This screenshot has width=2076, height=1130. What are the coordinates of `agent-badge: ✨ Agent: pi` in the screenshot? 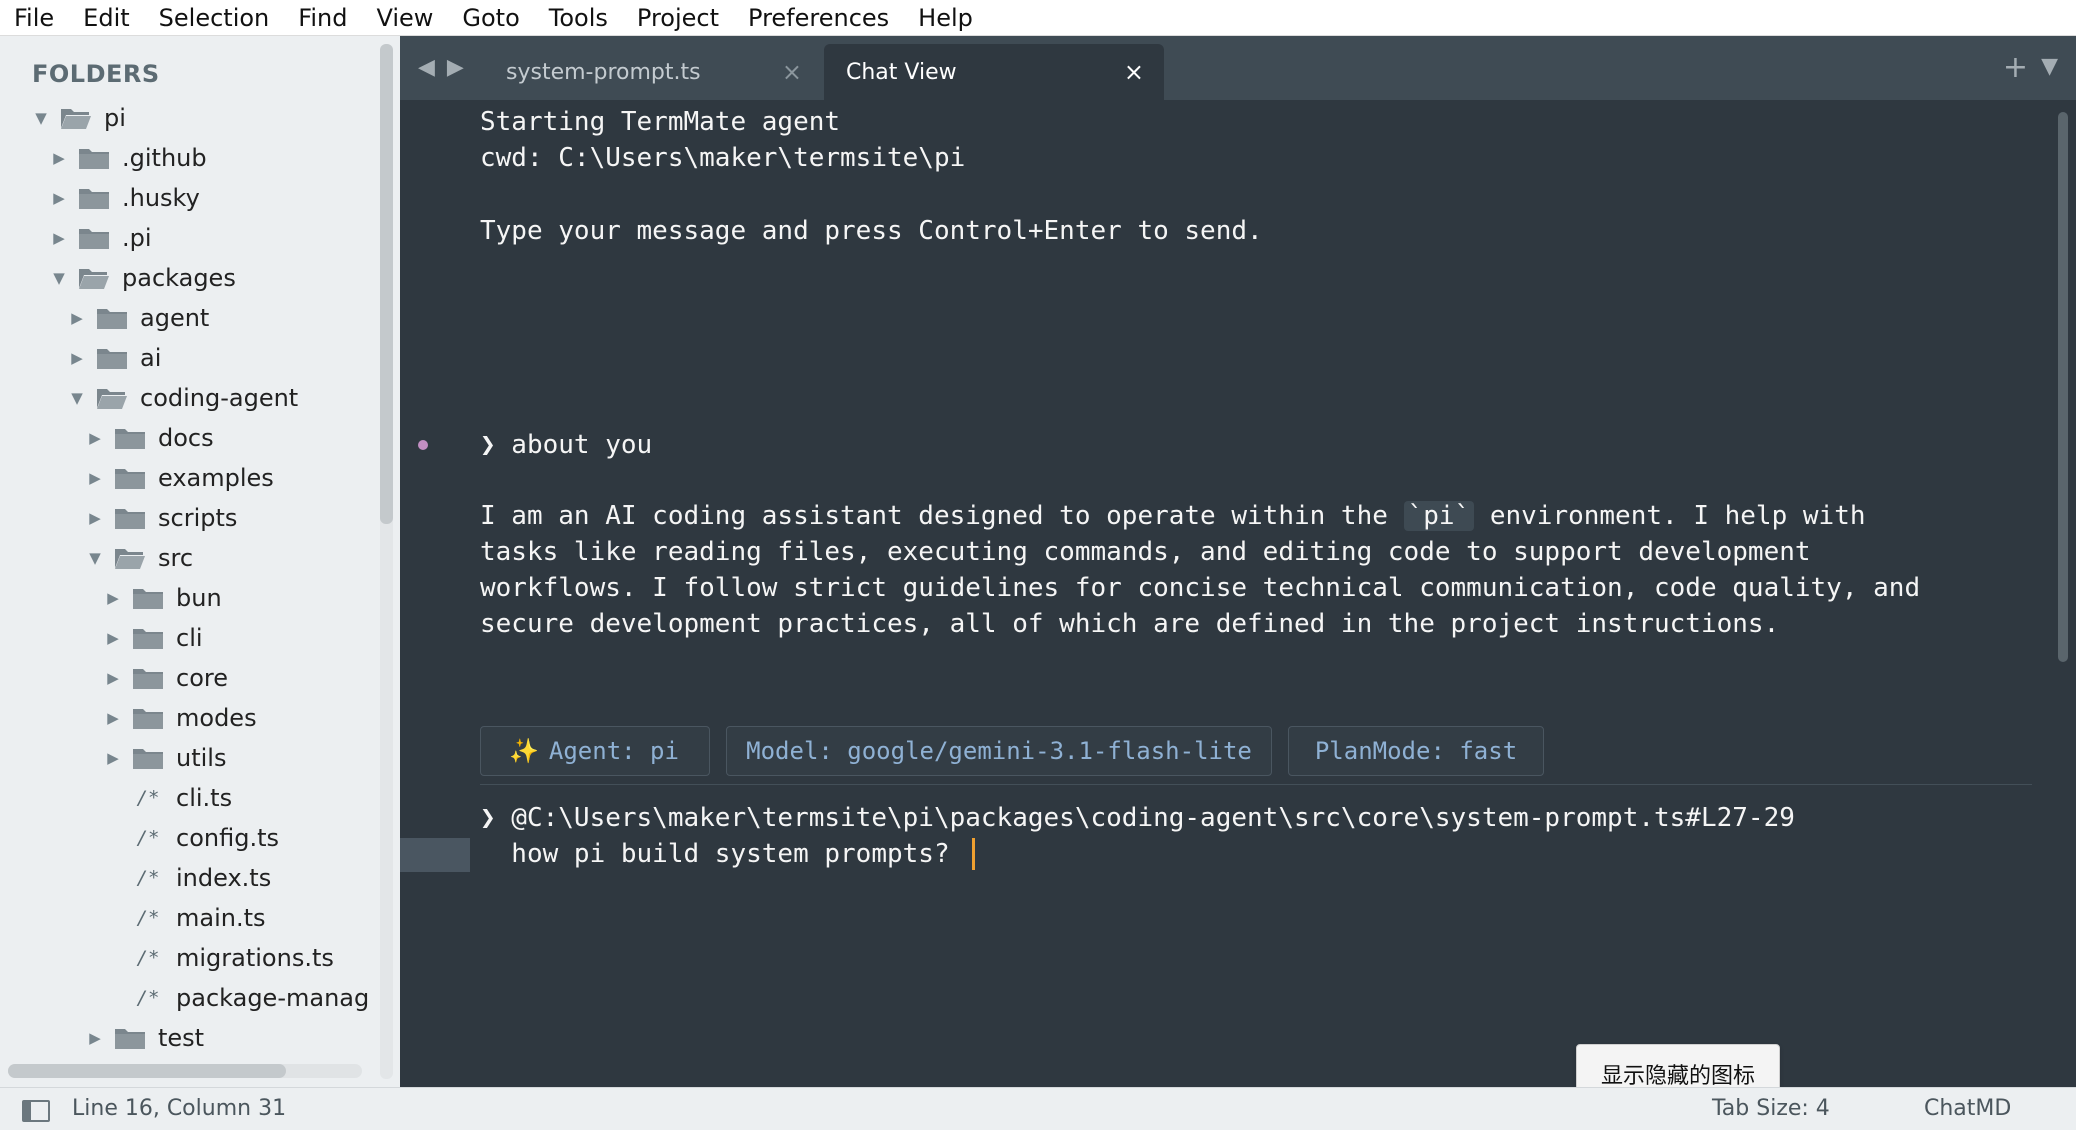 It's located at (595, 751).